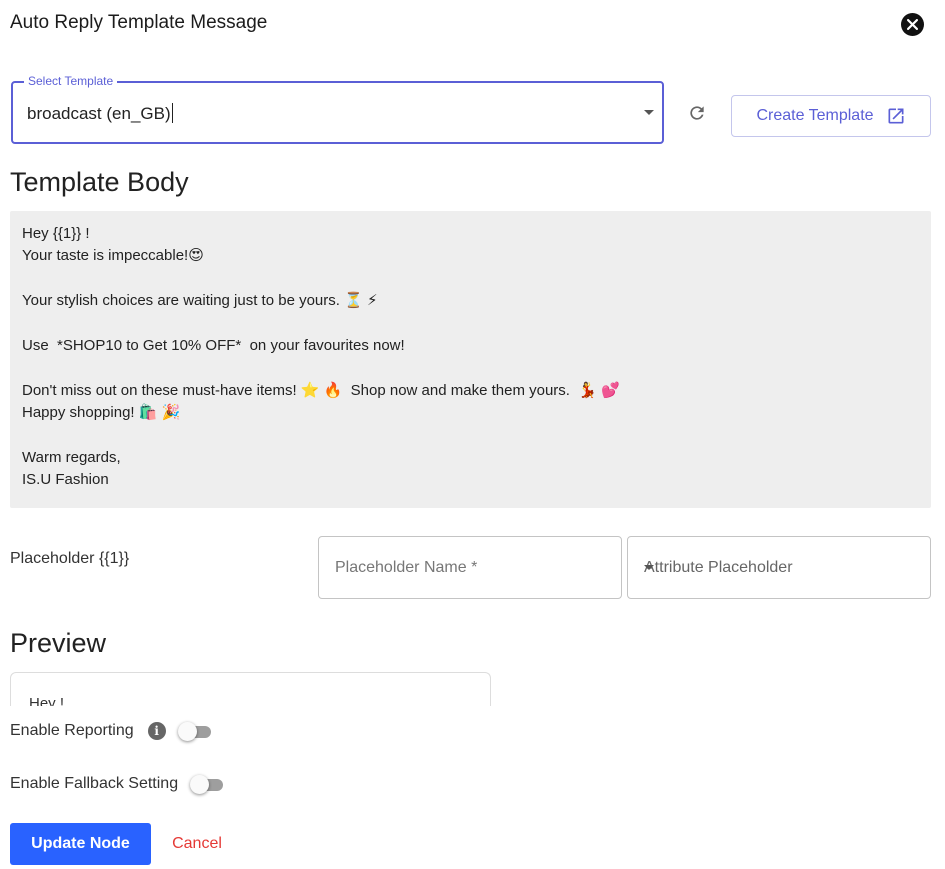  I want to click on refresh-icon, so click(697, 113).